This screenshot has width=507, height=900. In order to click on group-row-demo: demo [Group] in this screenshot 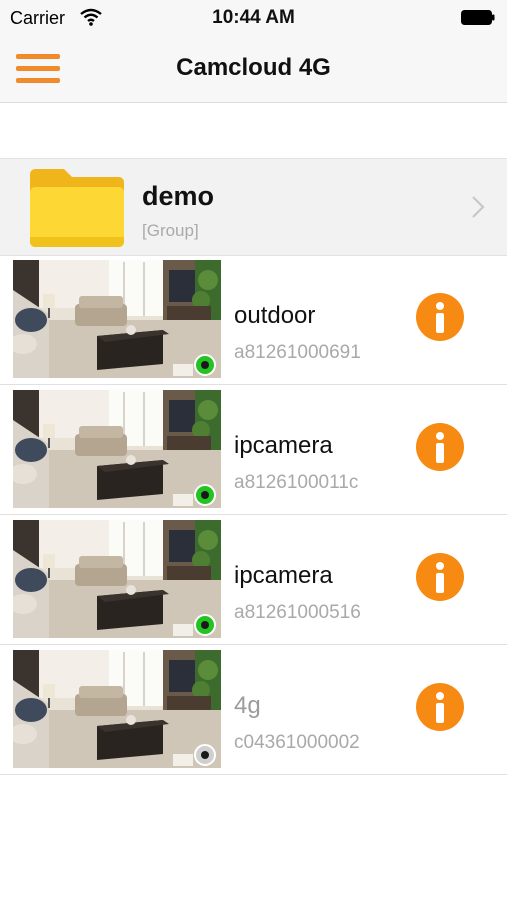, I will do `click(253, 207)`.